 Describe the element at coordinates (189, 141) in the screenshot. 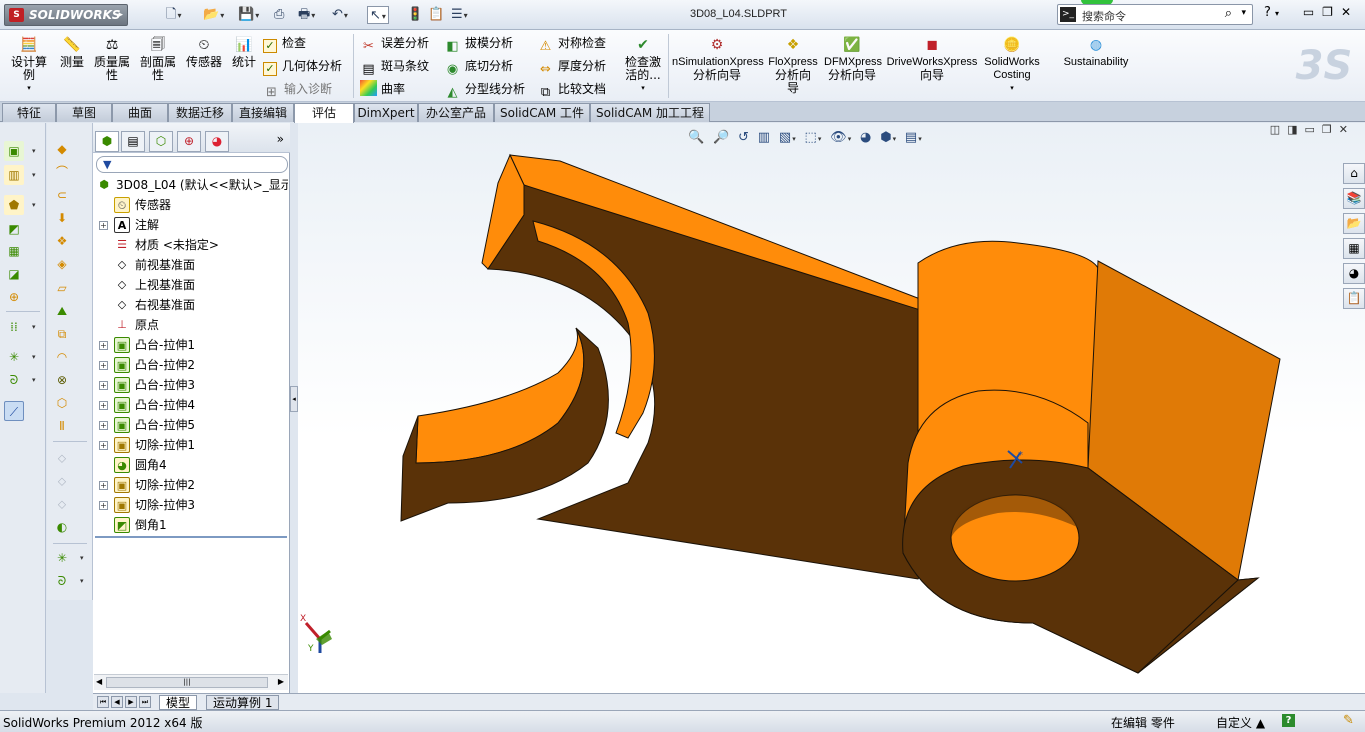

I see `dimxpert-manager-tab-icon: ⊕` at that location.